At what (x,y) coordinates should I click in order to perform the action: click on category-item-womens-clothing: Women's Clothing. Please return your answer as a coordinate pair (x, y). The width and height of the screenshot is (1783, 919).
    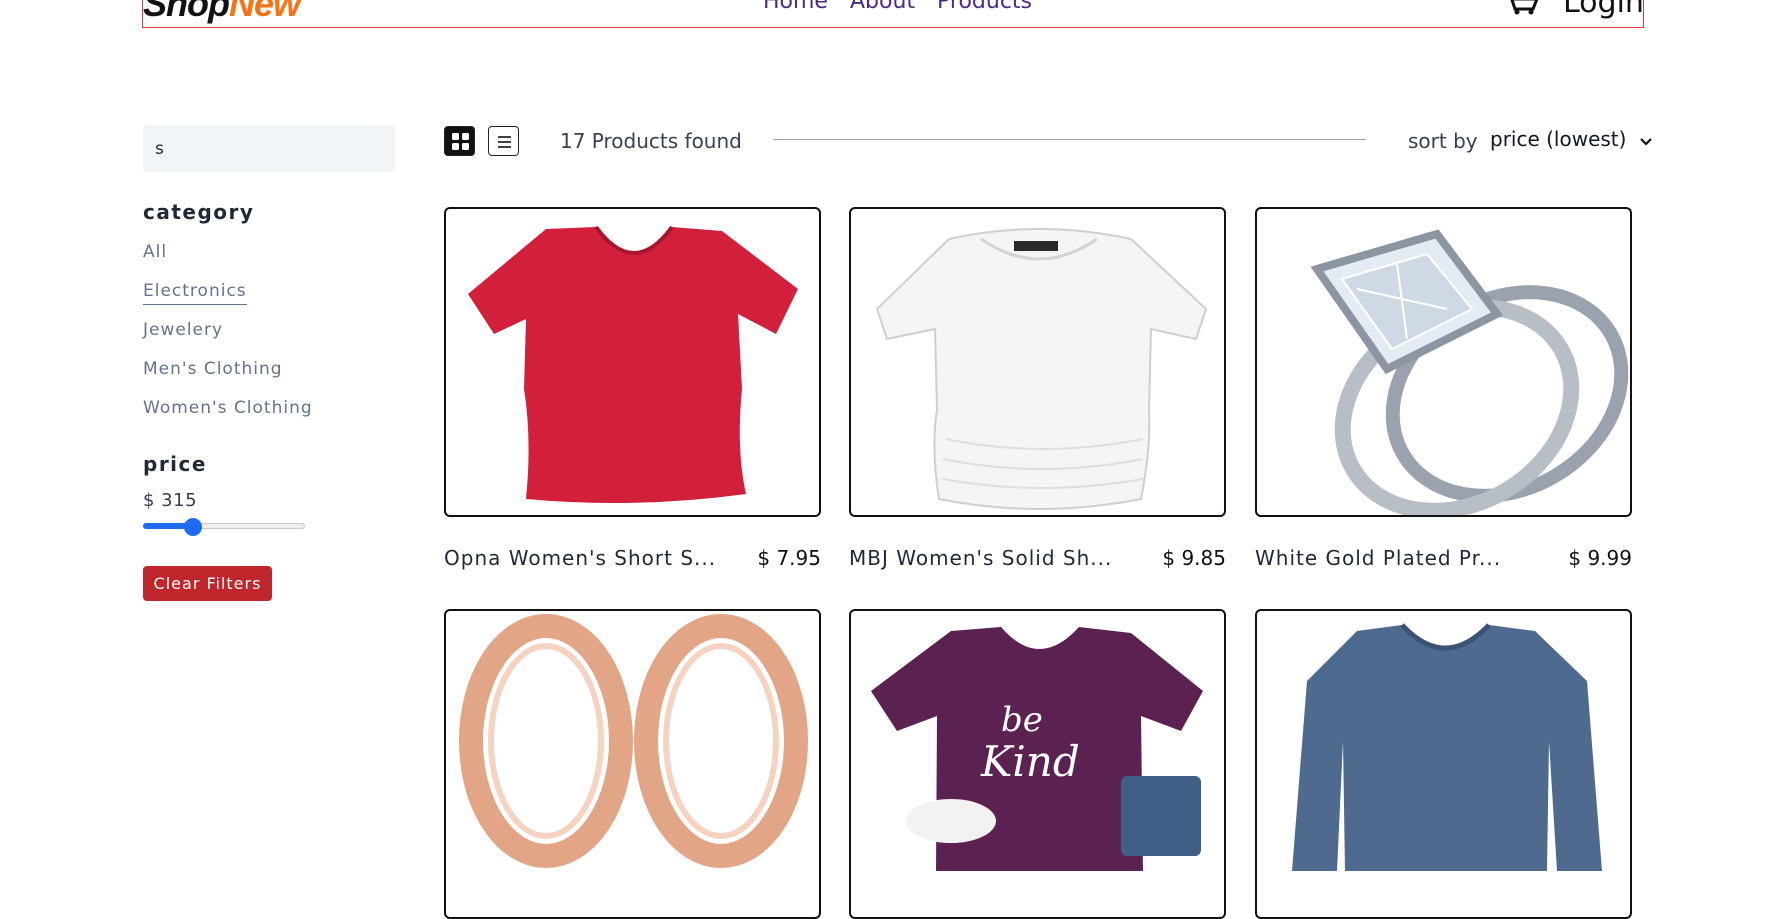
    Looking at the image, I should click on (228, 415).